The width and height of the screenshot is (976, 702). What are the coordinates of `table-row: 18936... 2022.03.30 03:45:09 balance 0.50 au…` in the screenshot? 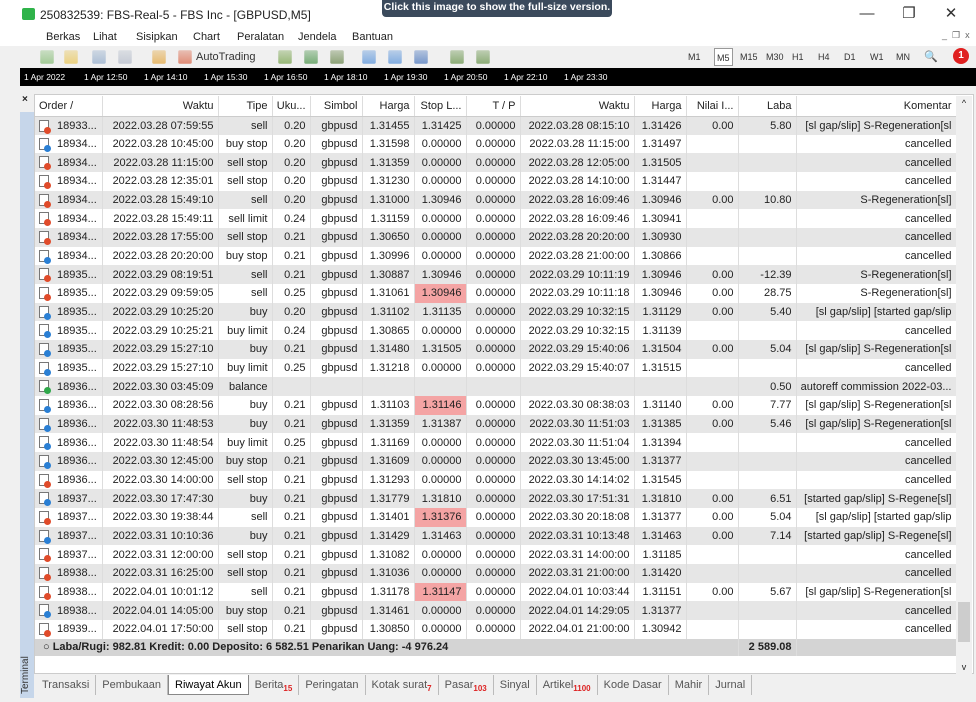 It's located at (496, 387).